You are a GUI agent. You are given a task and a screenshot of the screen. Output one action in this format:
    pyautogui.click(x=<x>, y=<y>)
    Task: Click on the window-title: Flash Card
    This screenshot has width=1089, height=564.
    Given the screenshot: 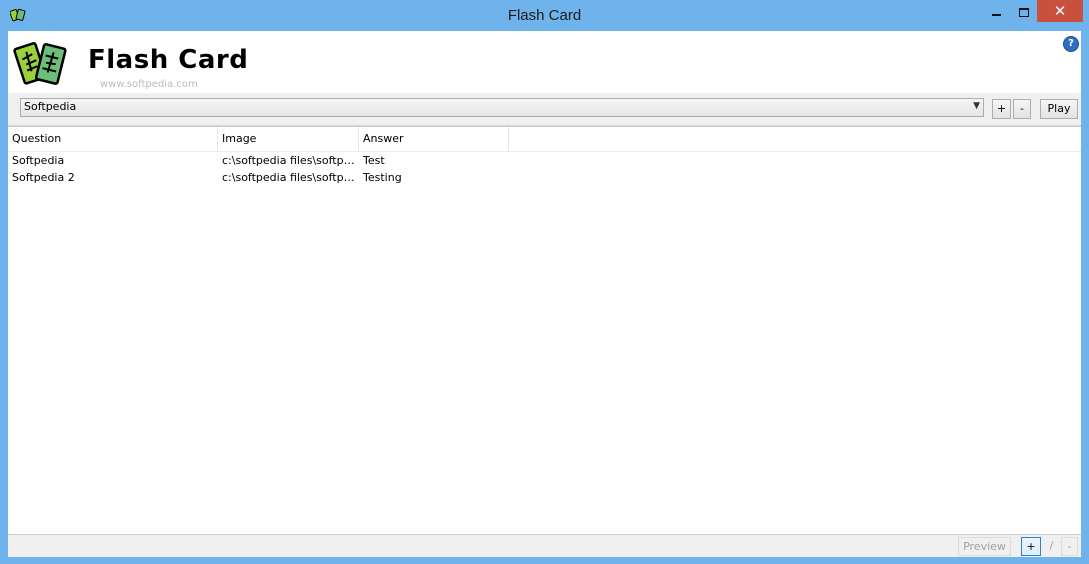 What is the action you would take?
    pyautogui.click(x=544, y=15)
    